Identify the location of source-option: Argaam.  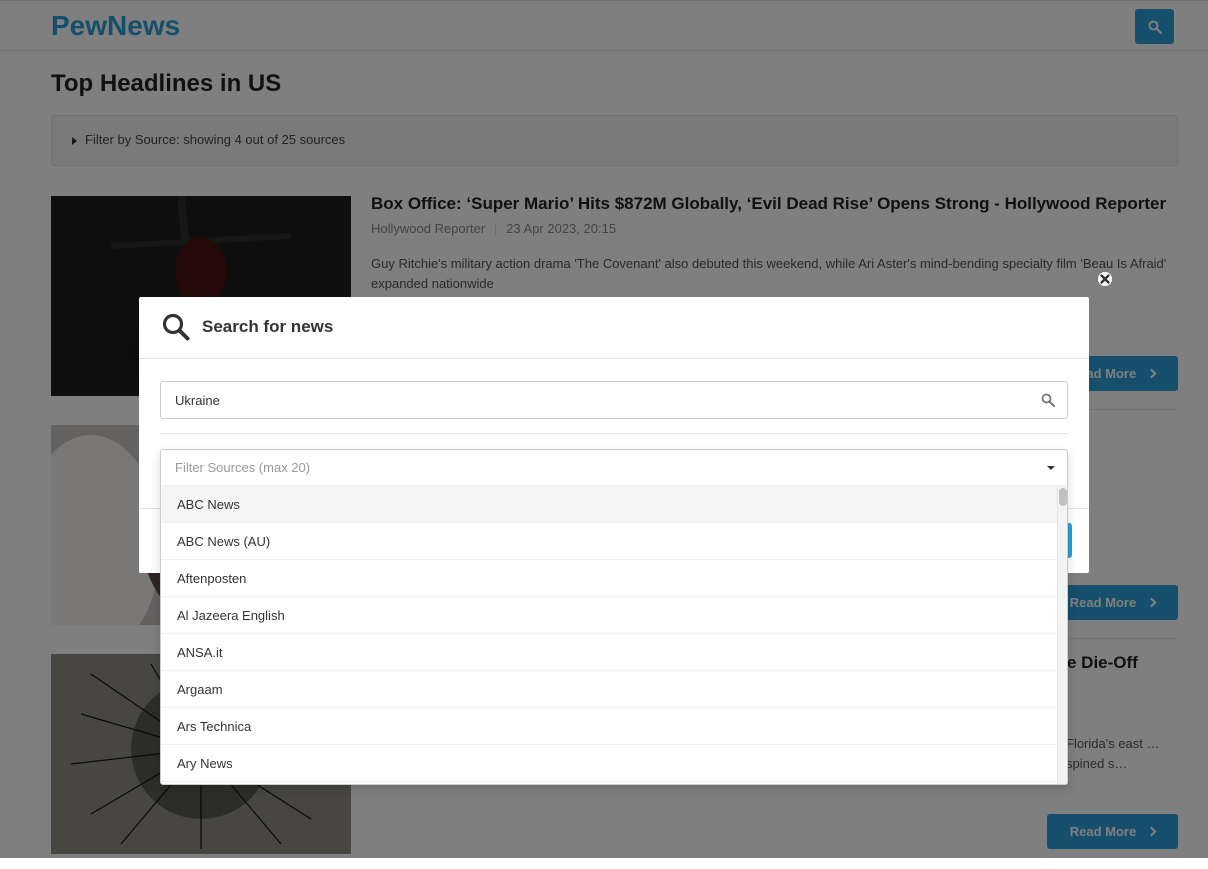
(609, 689).